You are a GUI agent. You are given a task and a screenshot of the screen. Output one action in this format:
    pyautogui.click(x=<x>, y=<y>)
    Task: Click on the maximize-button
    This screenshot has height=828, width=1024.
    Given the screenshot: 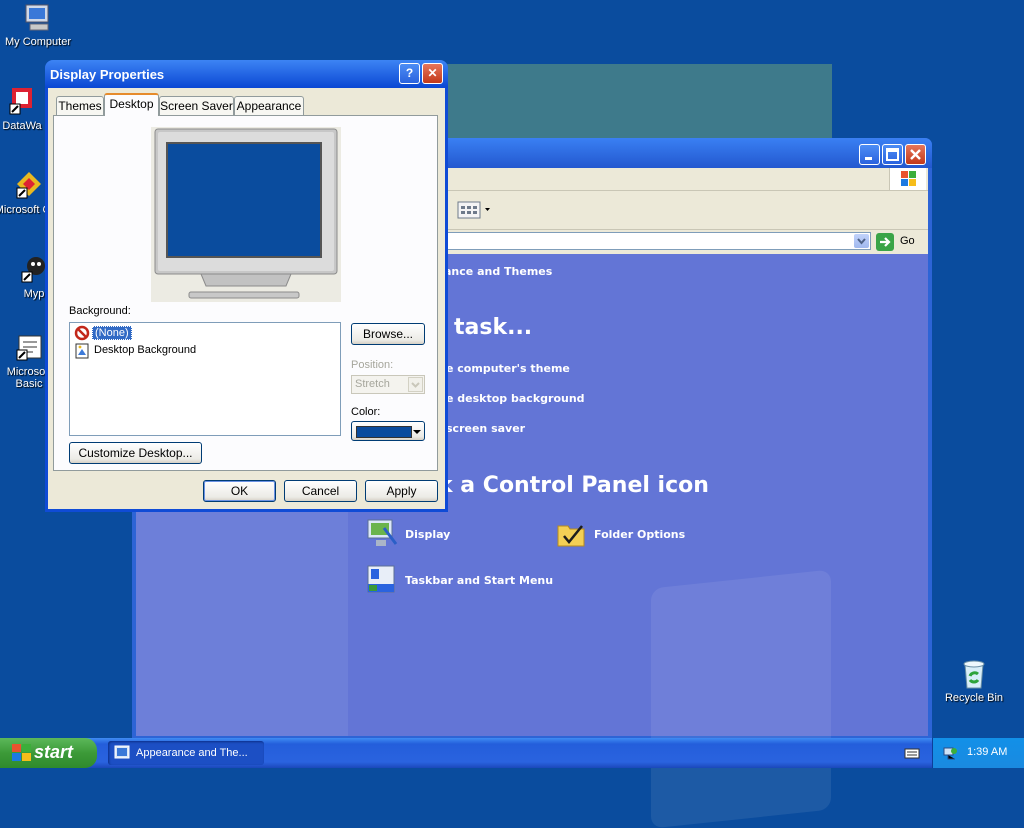 What is the action you would take?
    pyautogui.click(x=892, y=154)
    